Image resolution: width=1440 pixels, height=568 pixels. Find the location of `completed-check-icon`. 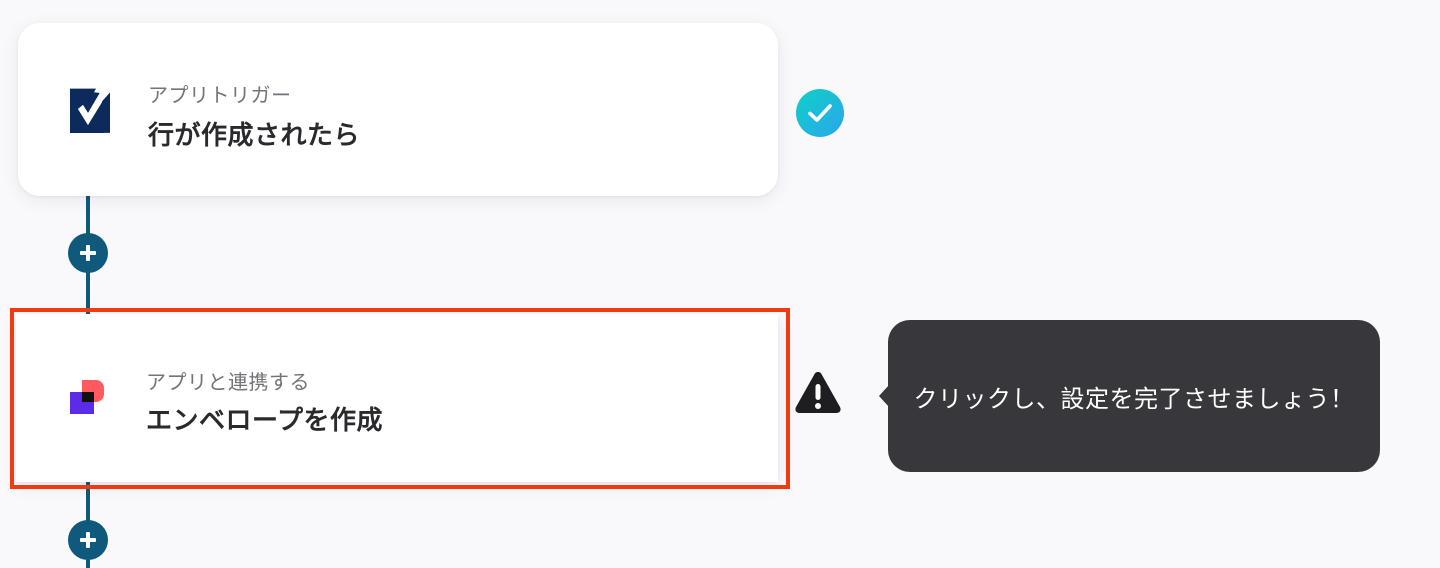

completed-check-icon is located at coordinates (820, 113).